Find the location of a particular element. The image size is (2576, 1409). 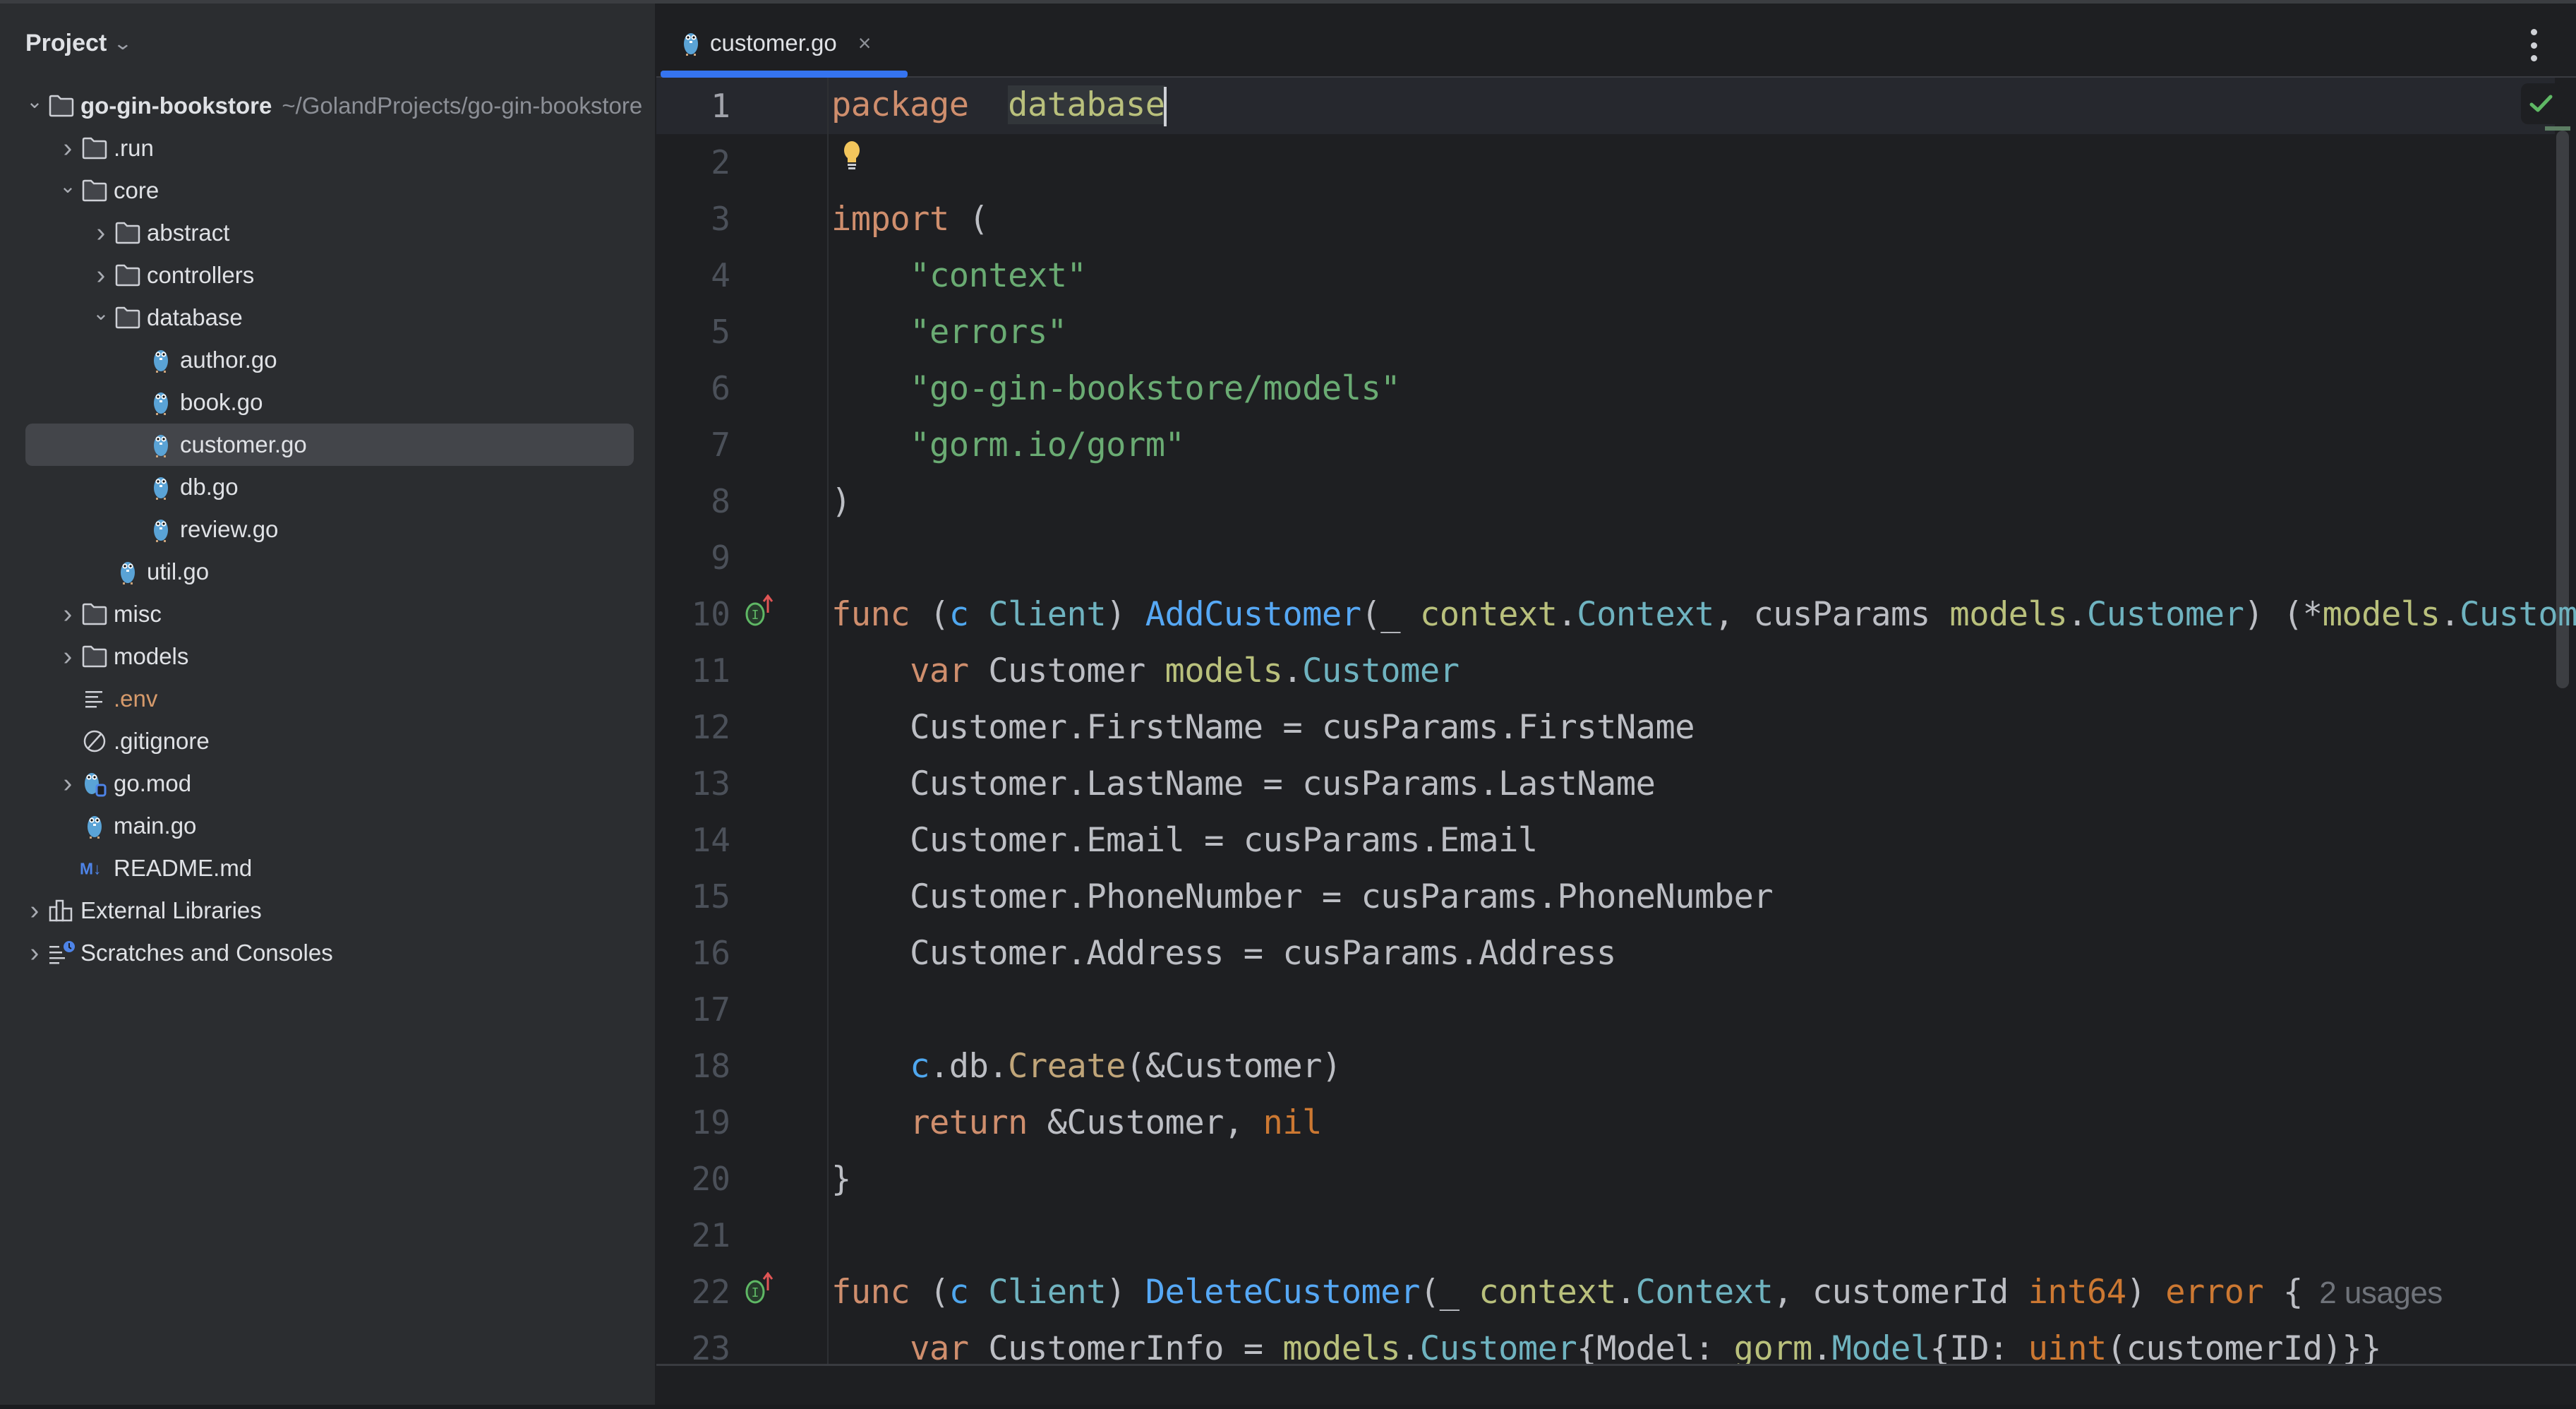

tree-item-external-libraries: › External Libraries is located at coordinates (142, 910).